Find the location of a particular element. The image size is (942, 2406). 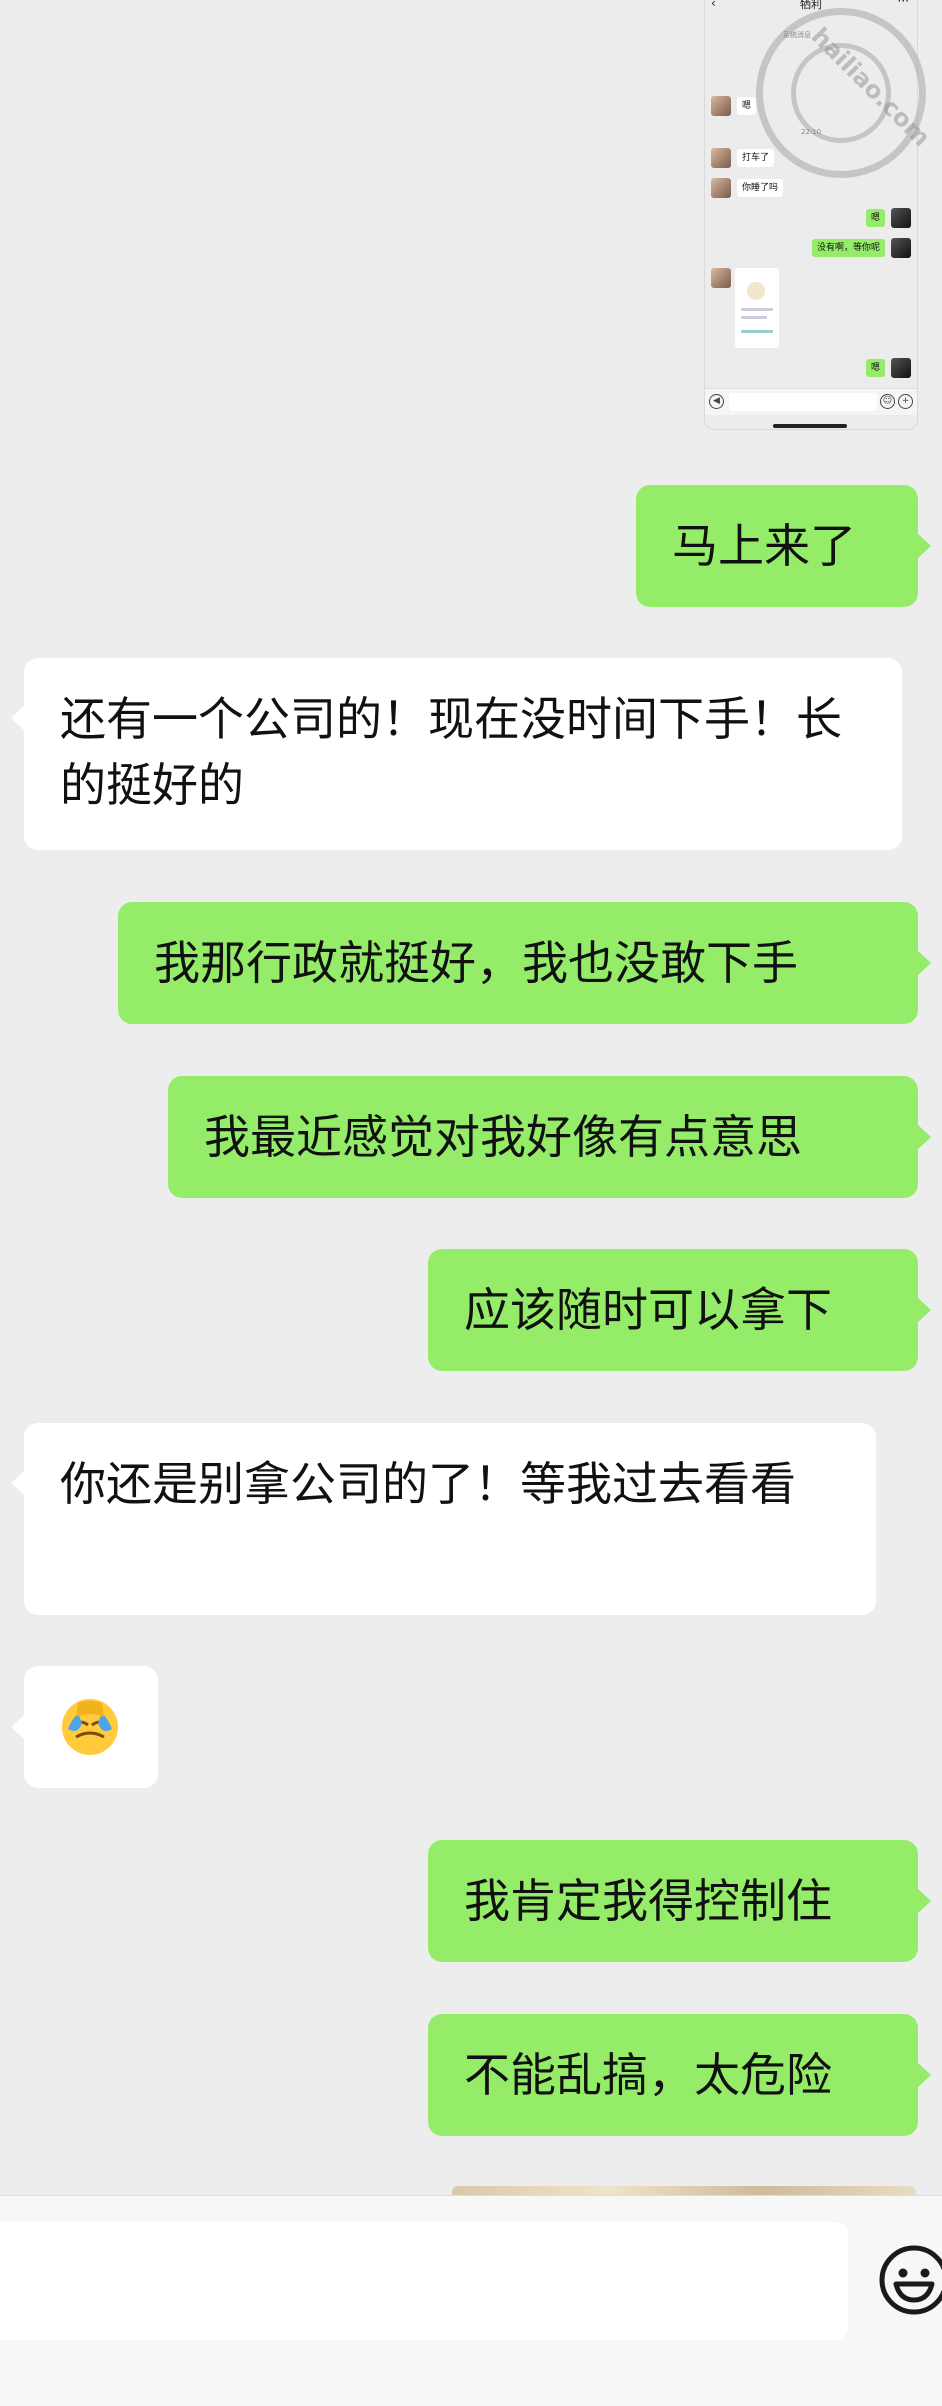

message-bubble-outgoing: 我那行政就挺好，我也没敢下手 is located at coordinates (524, 963).